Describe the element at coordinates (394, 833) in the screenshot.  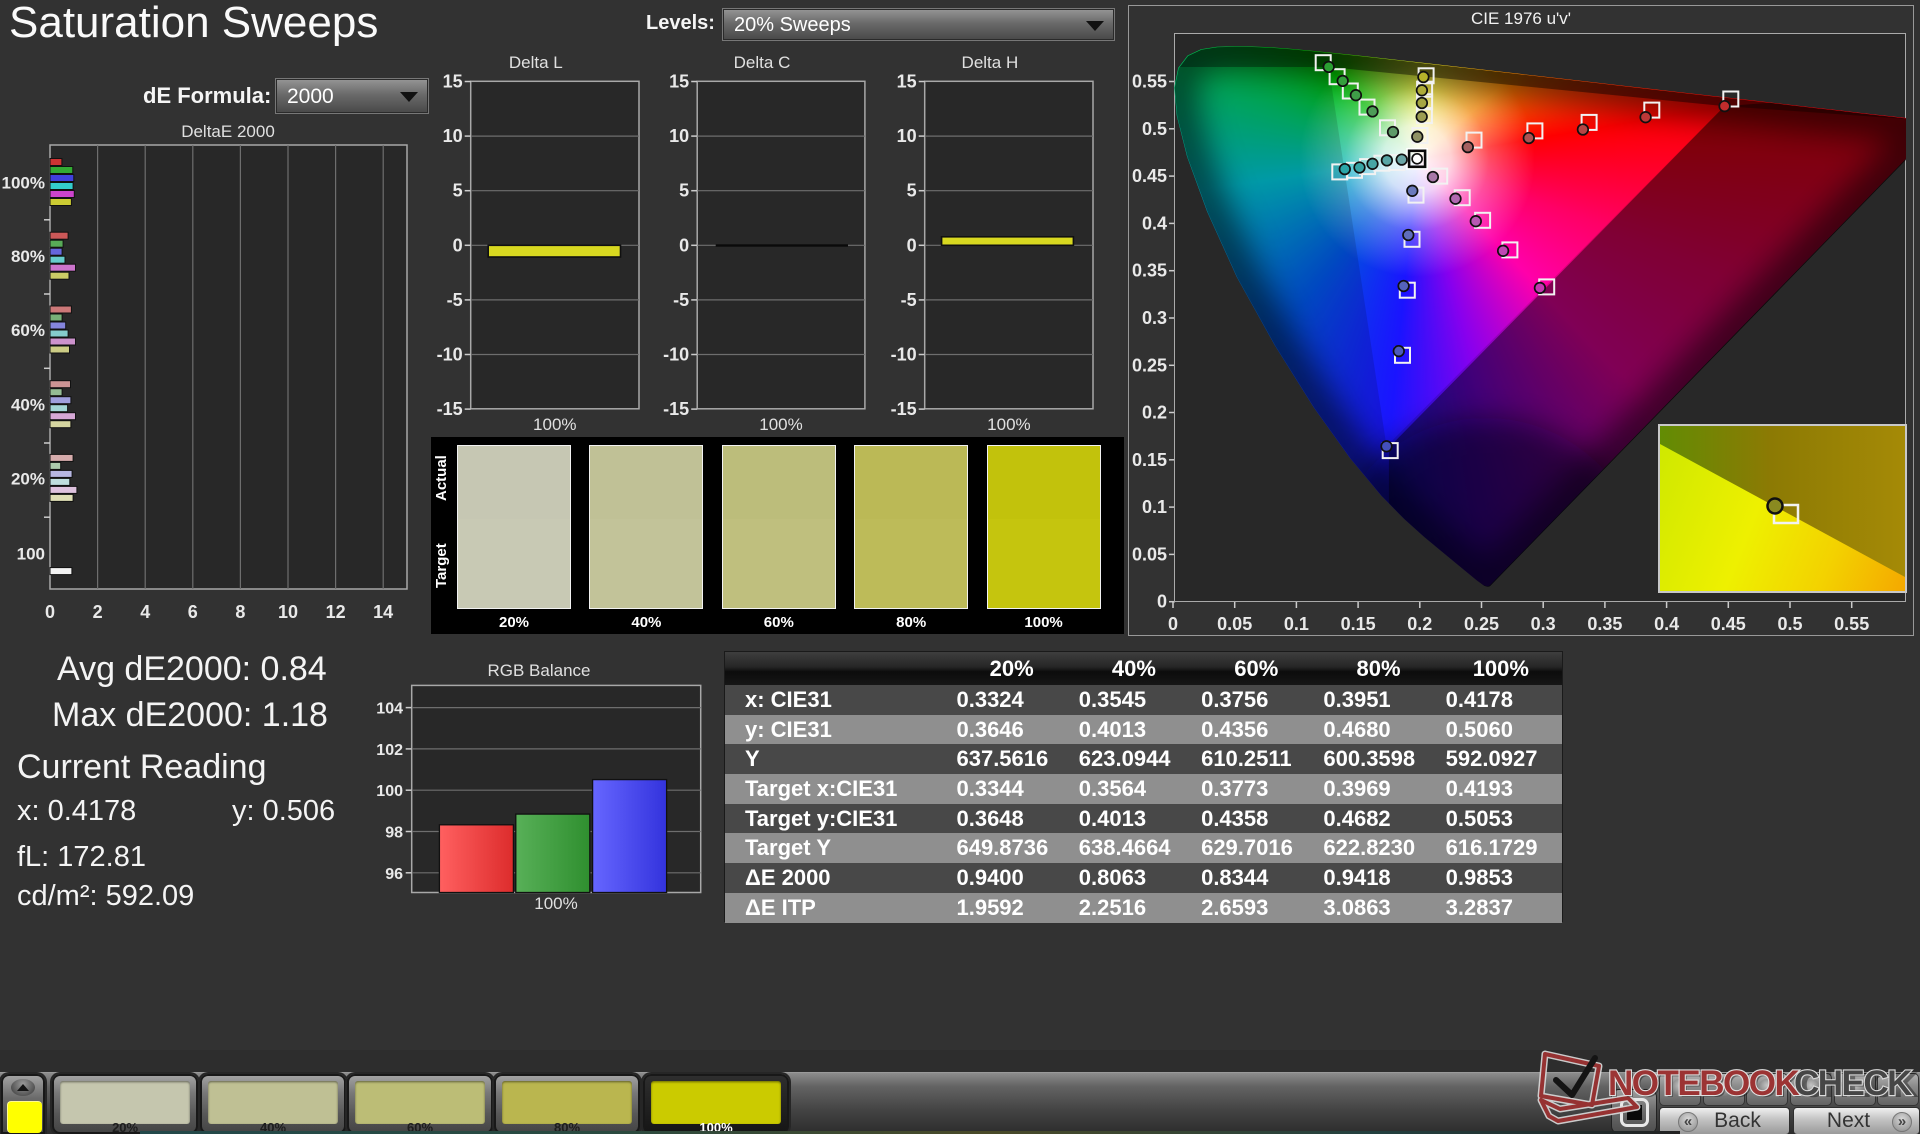
I see `svg-text: 98` at that location.